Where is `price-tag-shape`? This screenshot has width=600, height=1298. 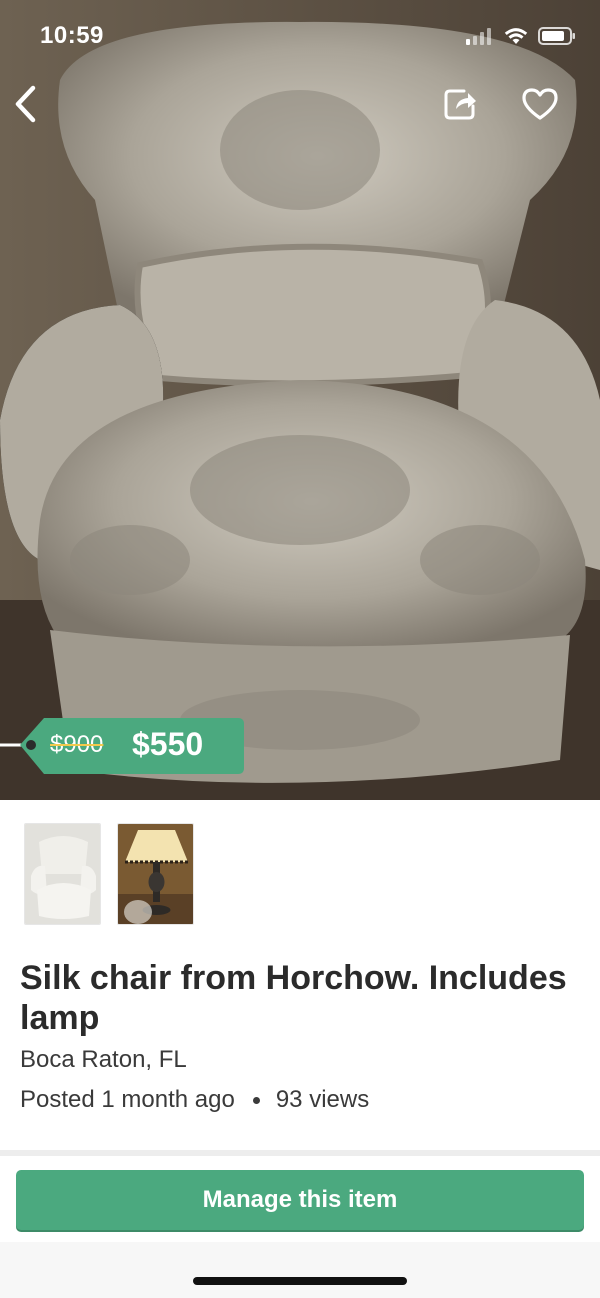
price-tag-shape is located at coordinates (122, 746).